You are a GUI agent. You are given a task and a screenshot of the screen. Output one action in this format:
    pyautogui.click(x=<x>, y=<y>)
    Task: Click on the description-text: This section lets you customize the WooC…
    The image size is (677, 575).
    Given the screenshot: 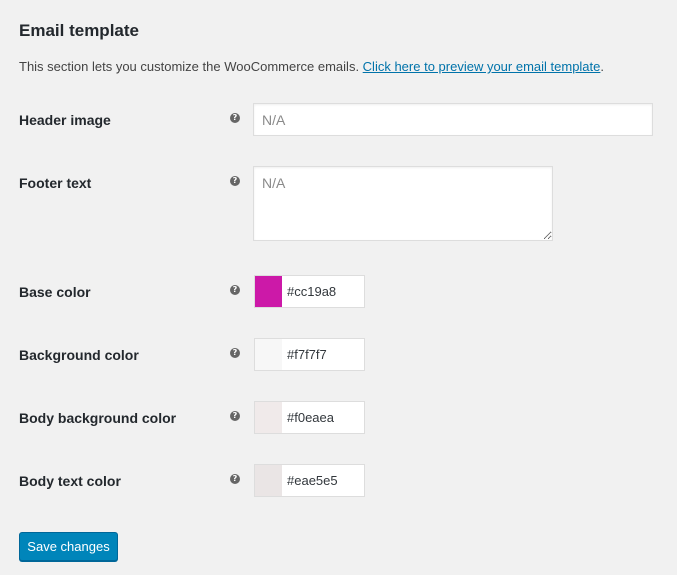 What is the action you would take?
    pyautogui.click(x=191, y=66)
    